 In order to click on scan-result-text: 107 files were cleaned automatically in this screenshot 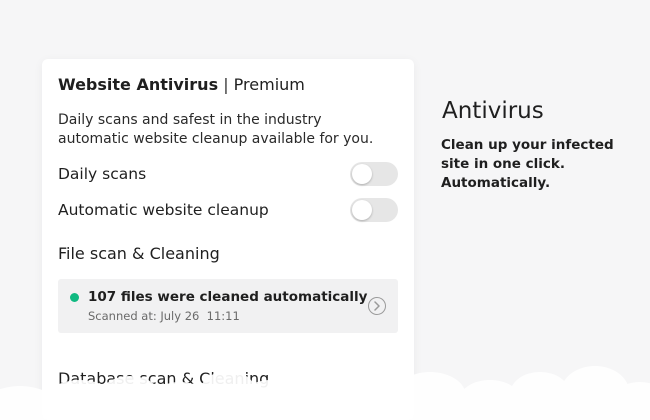, I will do `click(228, 297)`.